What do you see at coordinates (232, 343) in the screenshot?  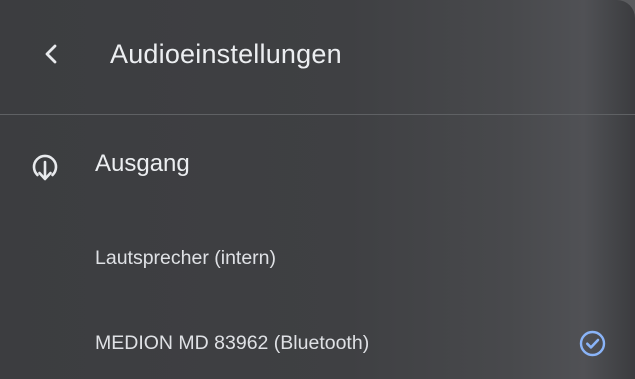 I see `device-label: MEDION MD 83962 (Bluetooth)` at bounding box center [232, 343].